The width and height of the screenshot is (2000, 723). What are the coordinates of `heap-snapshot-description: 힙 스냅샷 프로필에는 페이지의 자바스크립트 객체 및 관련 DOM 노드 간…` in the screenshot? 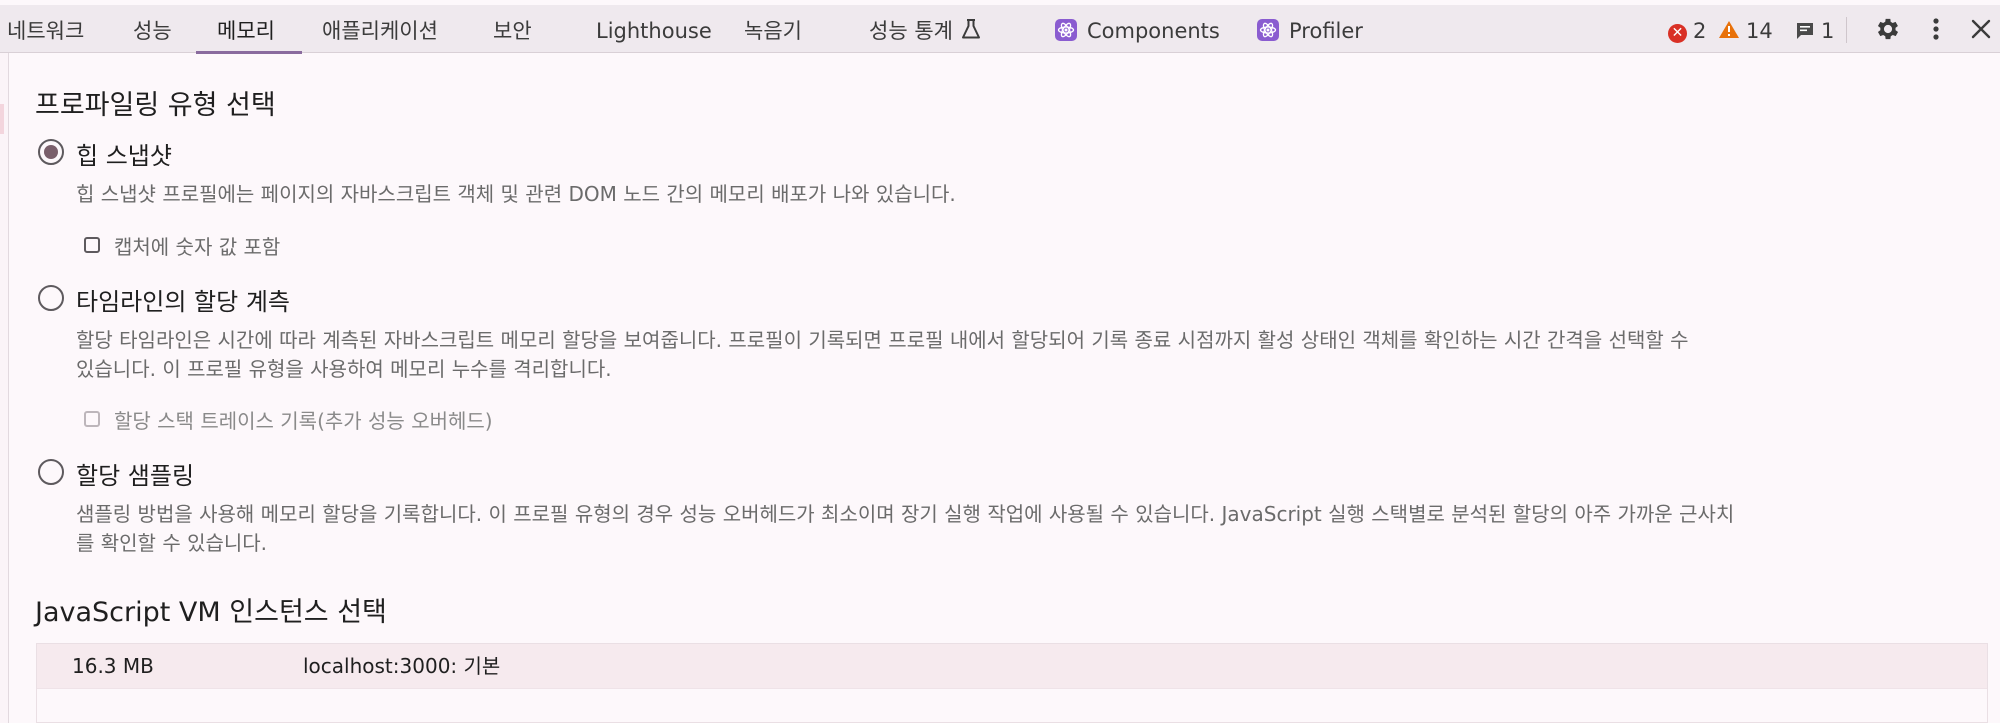 It's located at (516, 194).